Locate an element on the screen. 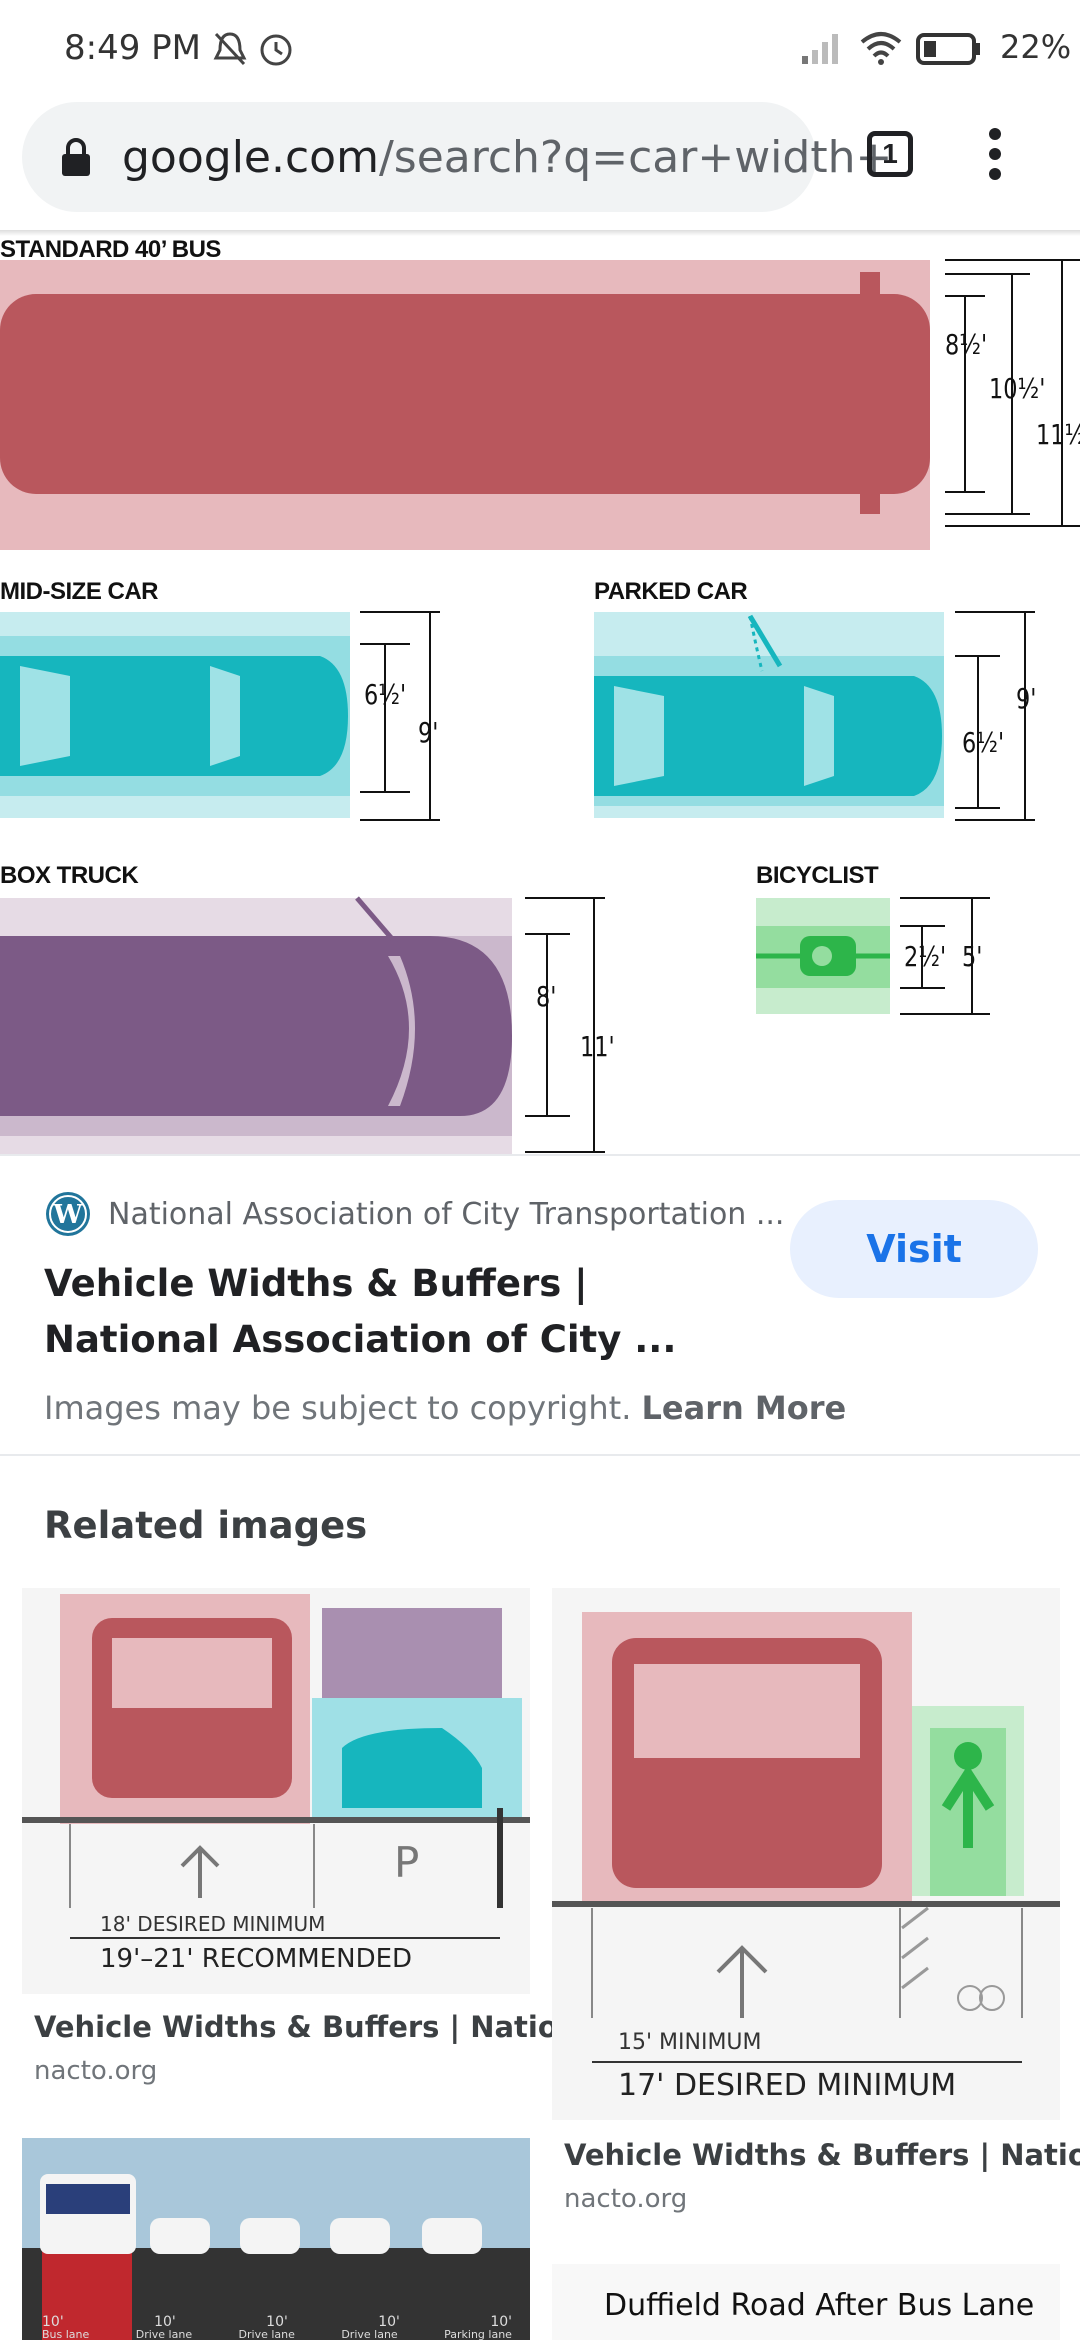 The width and height of the screenshot is (1080, 2340). svg-text: W is located at coordinates (67, 1215).